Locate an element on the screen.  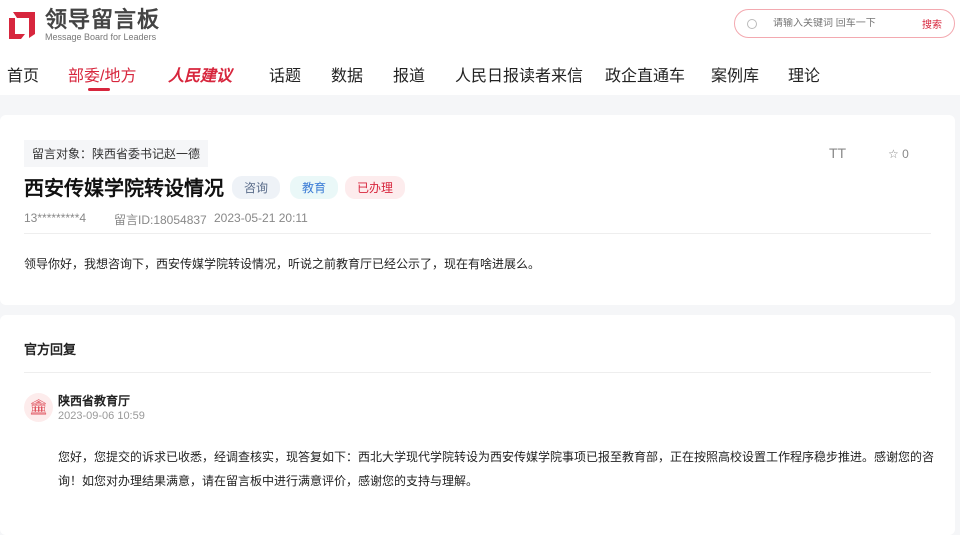
nav-people-suggestions: 人民建议 is located at coordinates (200, 74).